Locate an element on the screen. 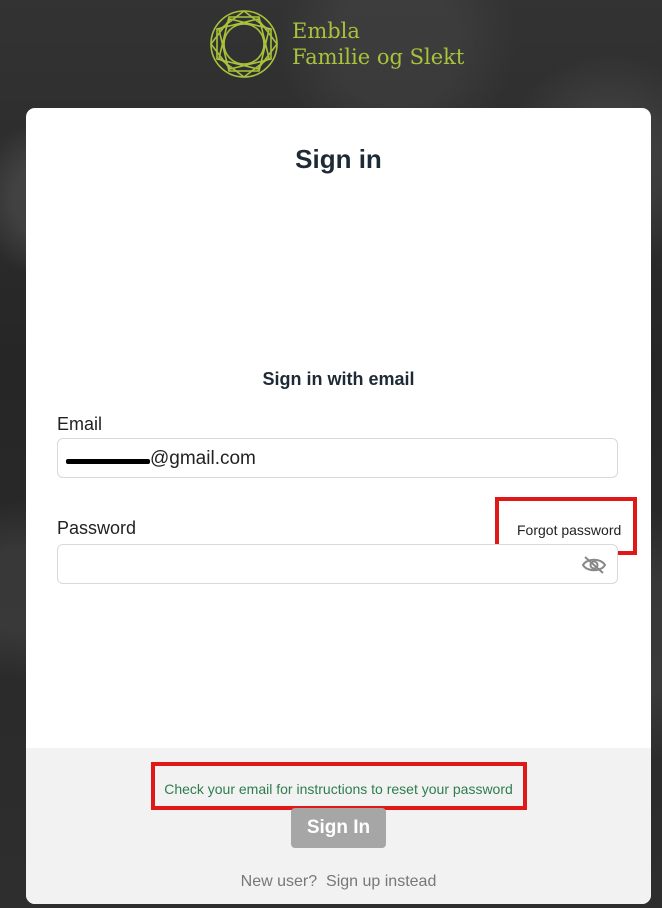  email-label: Email is located at coordinates (80, 424).